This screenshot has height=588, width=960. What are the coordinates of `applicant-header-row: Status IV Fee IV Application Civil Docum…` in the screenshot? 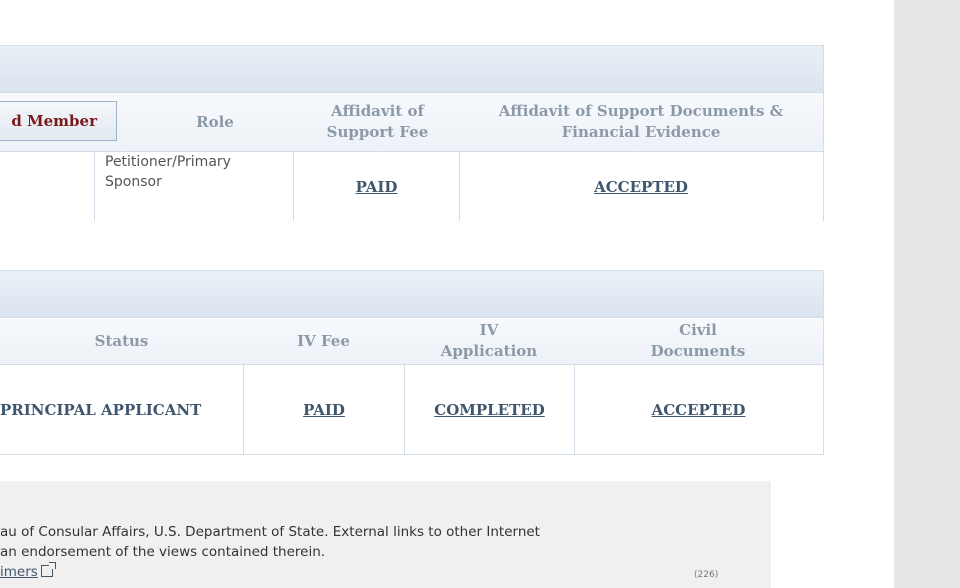 It's located at (411, 341).